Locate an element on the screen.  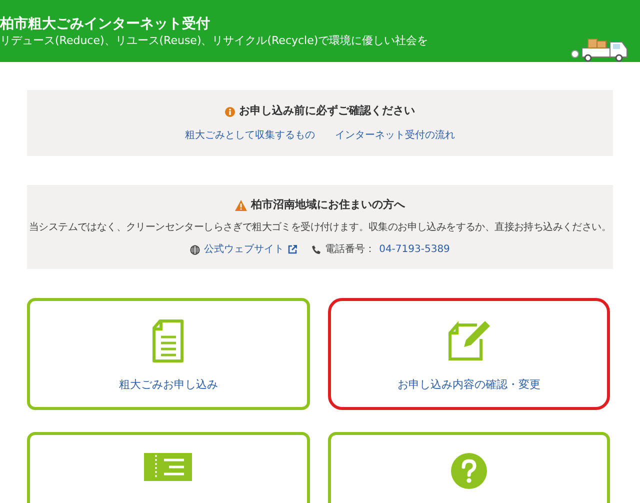
info-link: インターネット受付の流れ is located at coordinates (395, 135).